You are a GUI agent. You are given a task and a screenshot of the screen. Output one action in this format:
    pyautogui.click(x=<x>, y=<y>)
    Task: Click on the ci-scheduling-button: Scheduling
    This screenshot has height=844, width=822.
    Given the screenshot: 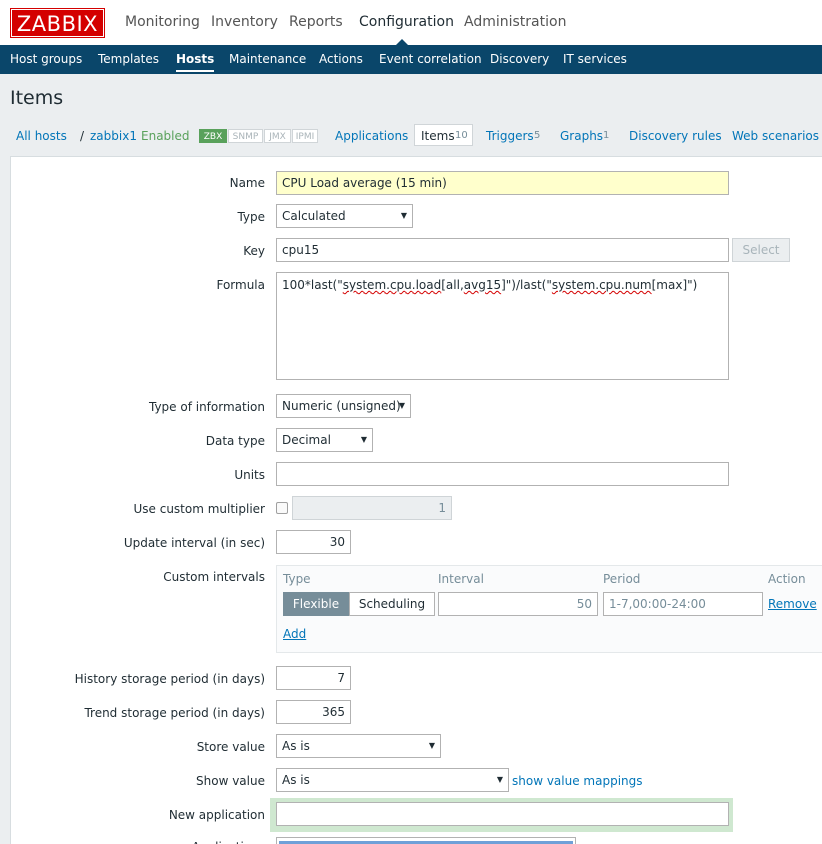 What is the action you would take?
    pyautogui.click(x=392, y=604)
    